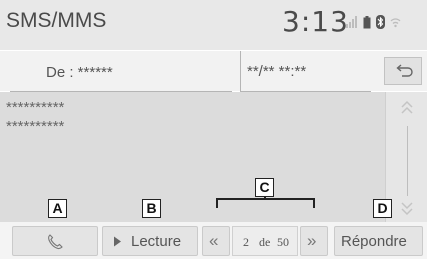 The height and width of the screenshot is (259, 427). I want to click on previous-message-button: «, so click(216, 241).